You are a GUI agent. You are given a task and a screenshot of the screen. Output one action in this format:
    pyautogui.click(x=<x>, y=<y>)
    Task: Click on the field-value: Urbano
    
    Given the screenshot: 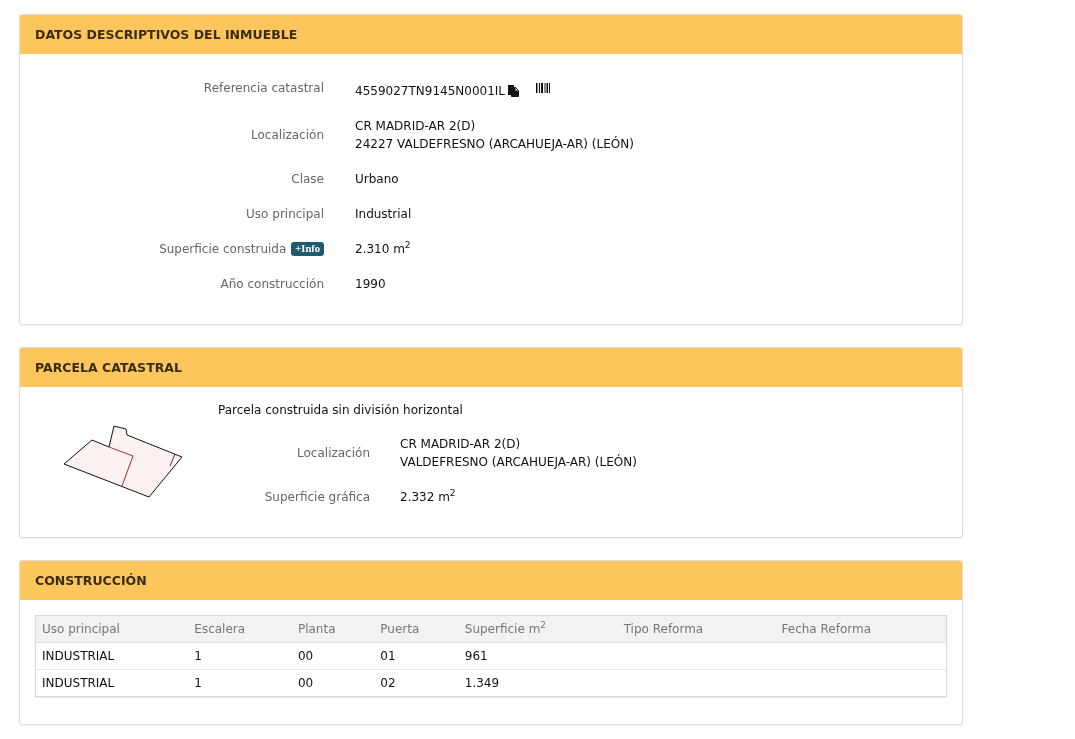 What is the action you would take?
    pyautogui.click(x=377, y=179)
    